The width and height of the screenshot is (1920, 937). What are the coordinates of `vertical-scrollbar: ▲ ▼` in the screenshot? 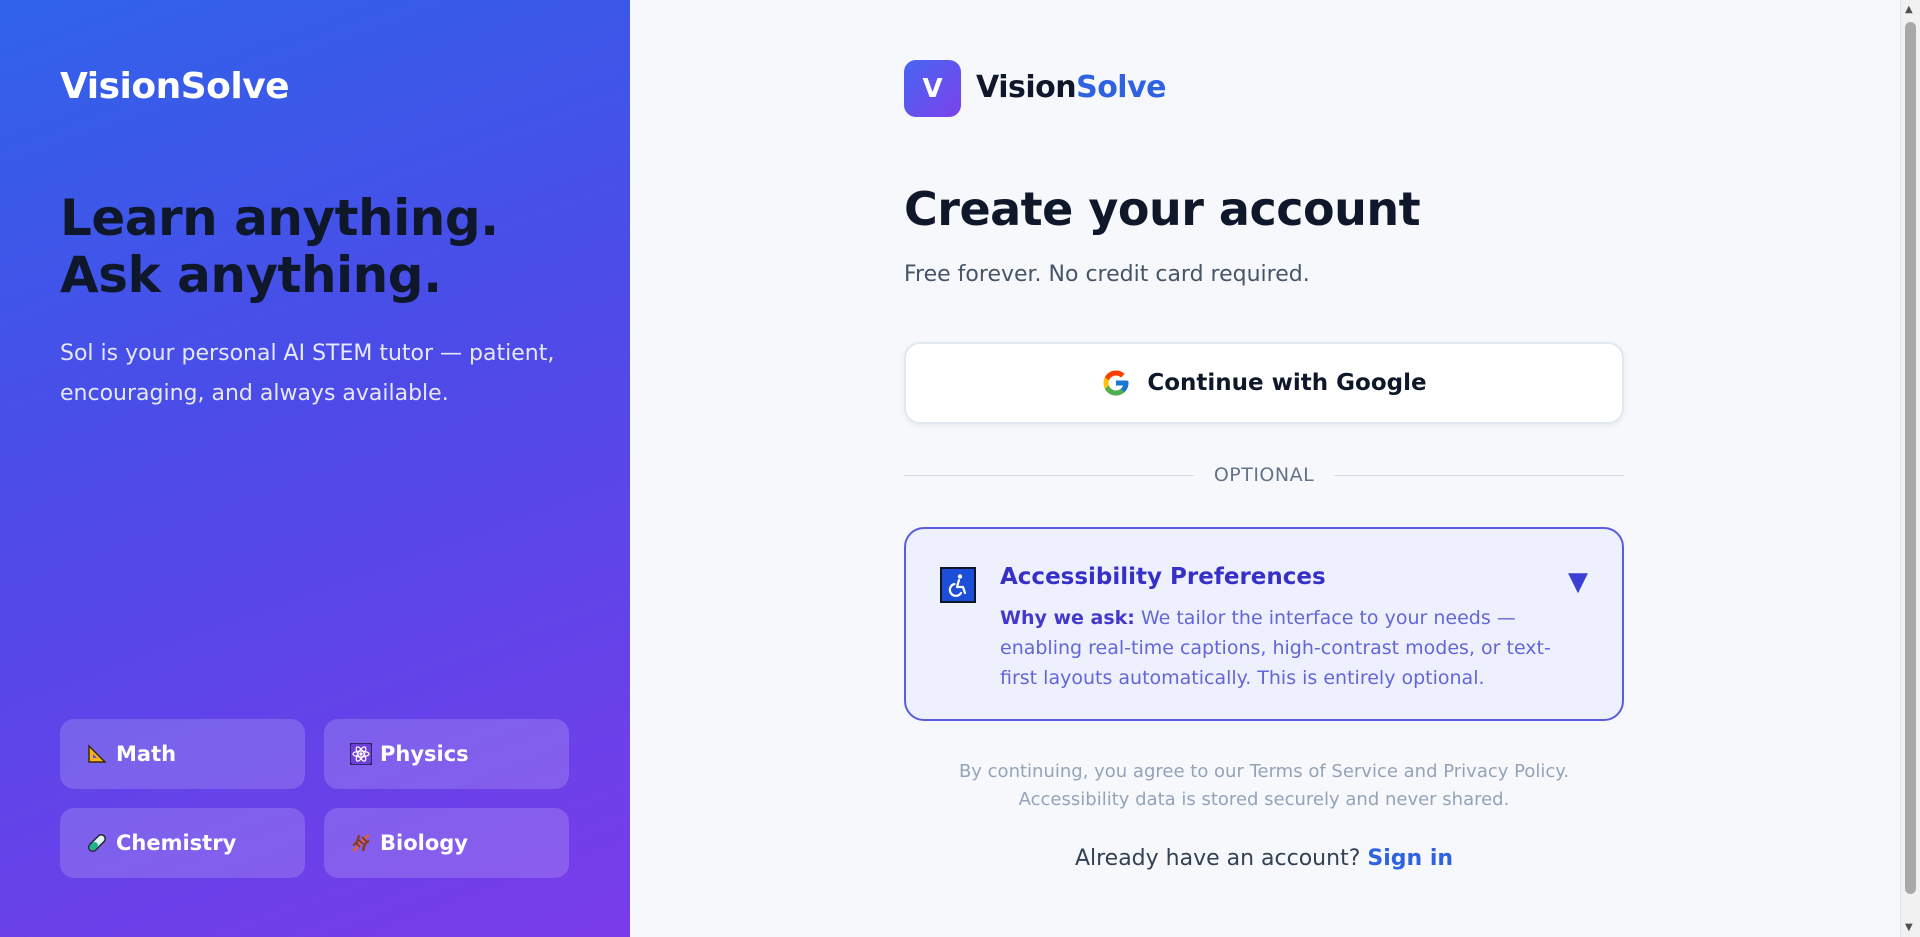 It's located at (1910, 468).